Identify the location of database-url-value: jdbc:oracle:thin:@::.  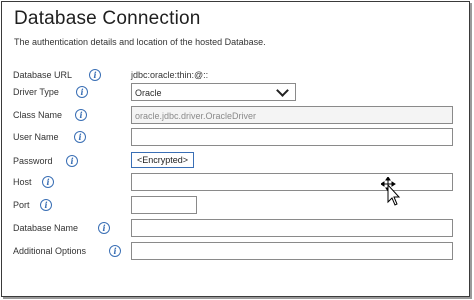
(170, 75).